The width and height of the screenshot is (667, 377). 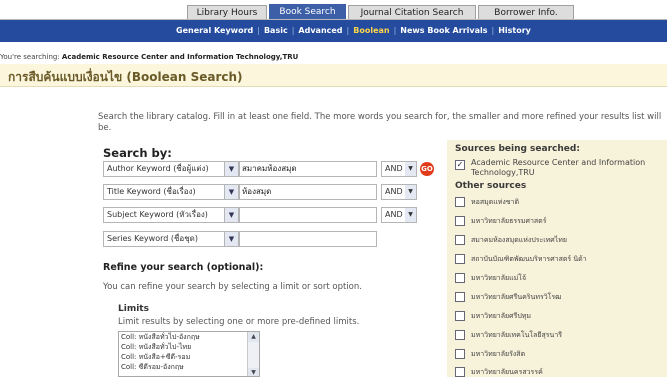 I want to click on scroll-up-icon: ▲, so click(x=253, y=337).